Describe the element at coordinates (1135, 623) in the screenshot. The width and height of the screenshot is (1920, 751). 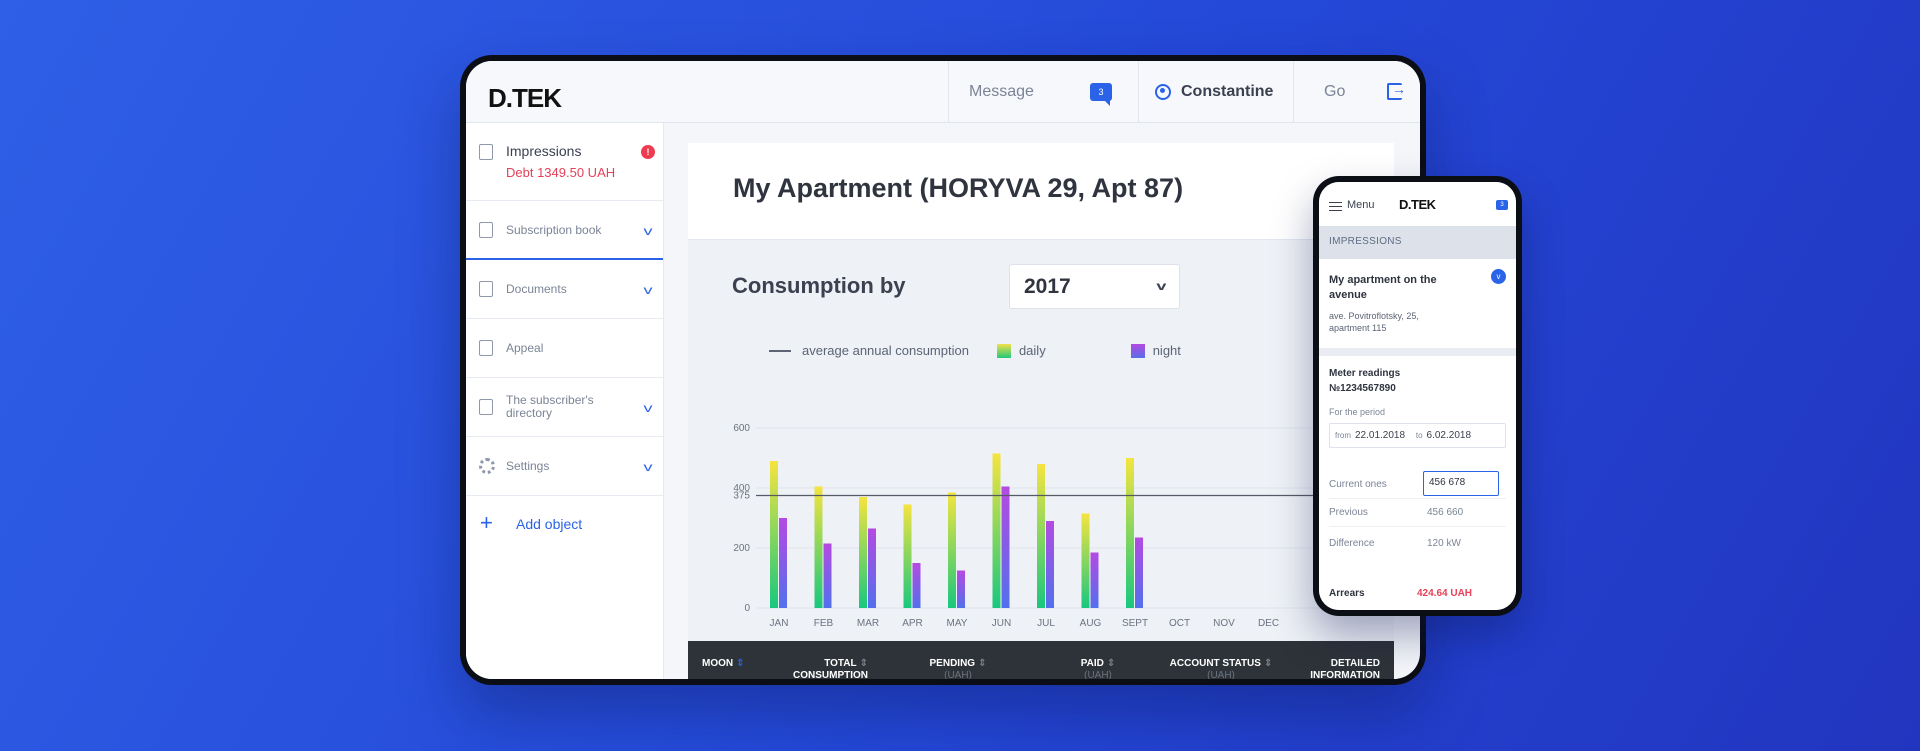
I see `x-tick-label: SEPT` at that location.